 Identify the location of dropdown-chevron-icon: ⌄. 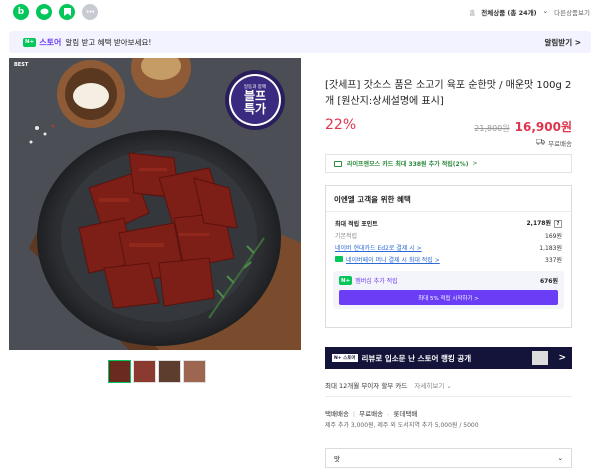
(545, 12).